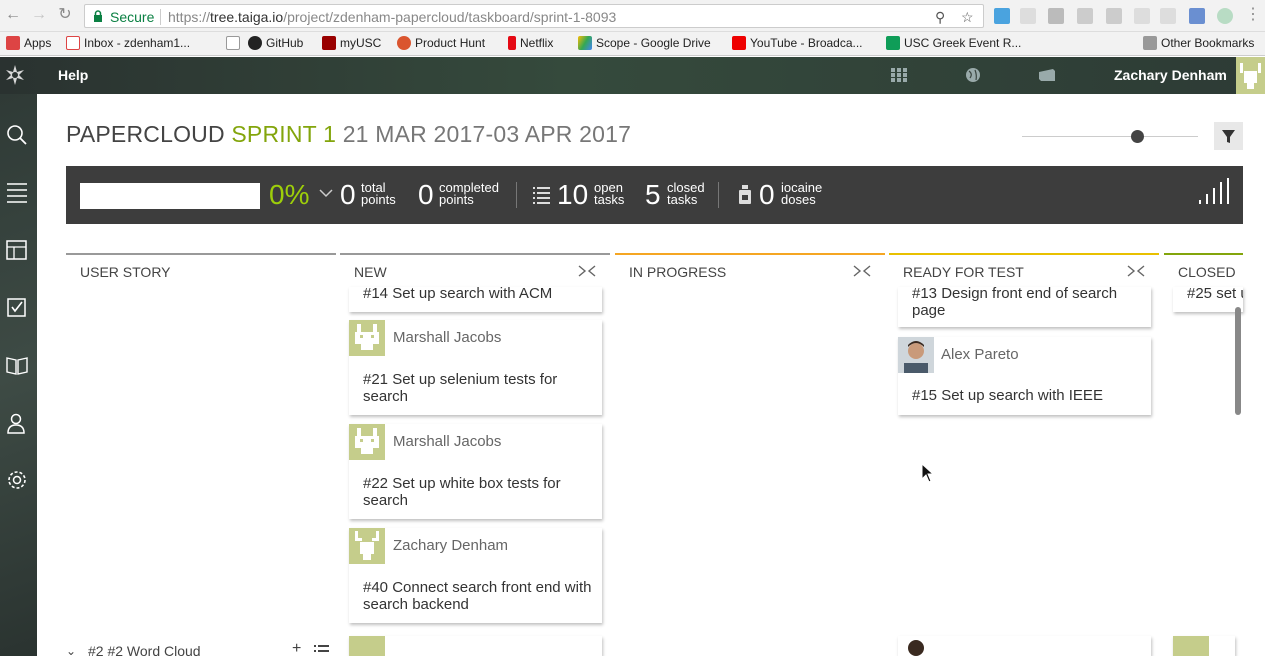 The height and width of the screenshot is (656, 1265). Describe the element at coordinates (1047, 75) in the screenshot. I see `notifications-icon` at that location.